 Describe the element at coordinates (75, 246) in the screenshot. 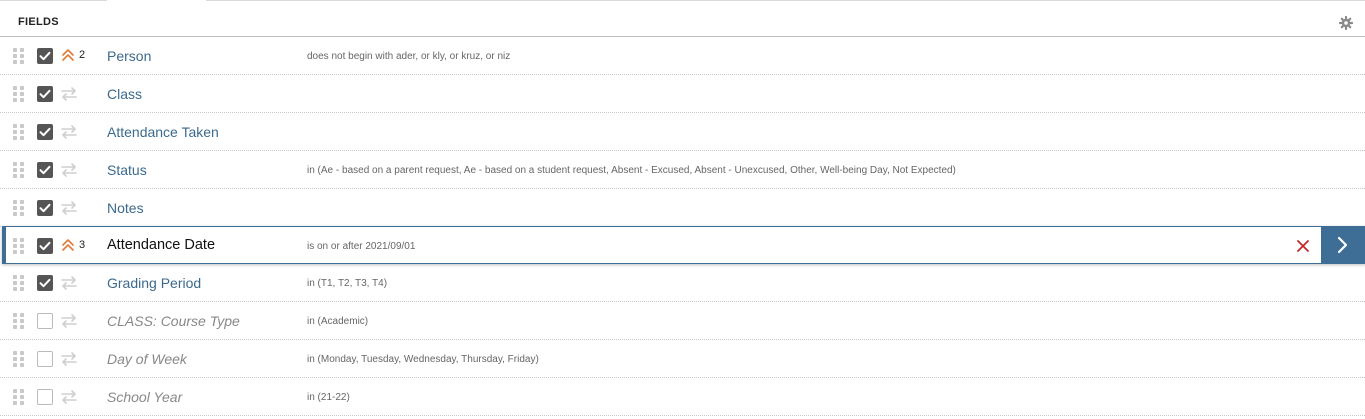

I see `sort-priority-icon: 3` at that location.